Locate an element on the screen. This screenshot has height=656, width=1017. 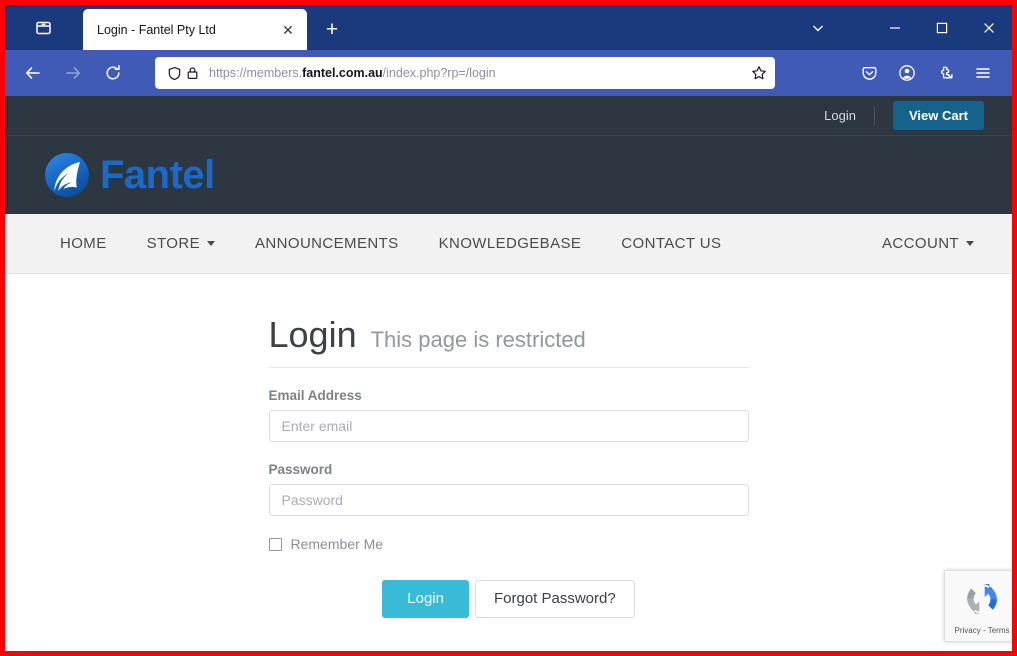
nav-item-account: ACCOUNT is located at coordinates (928, 243).